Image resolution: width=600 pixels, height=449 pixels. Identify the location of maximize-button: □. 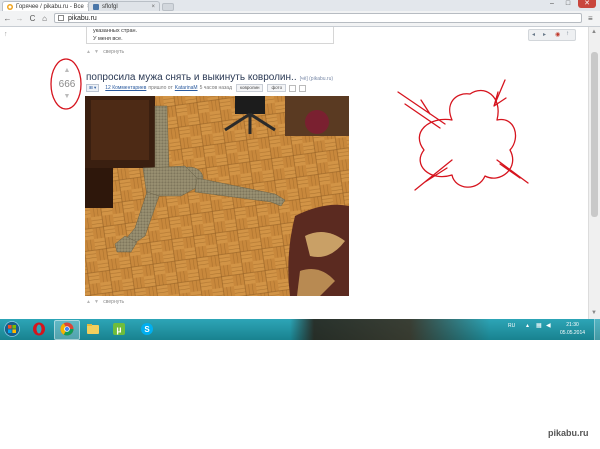
(568, 4).